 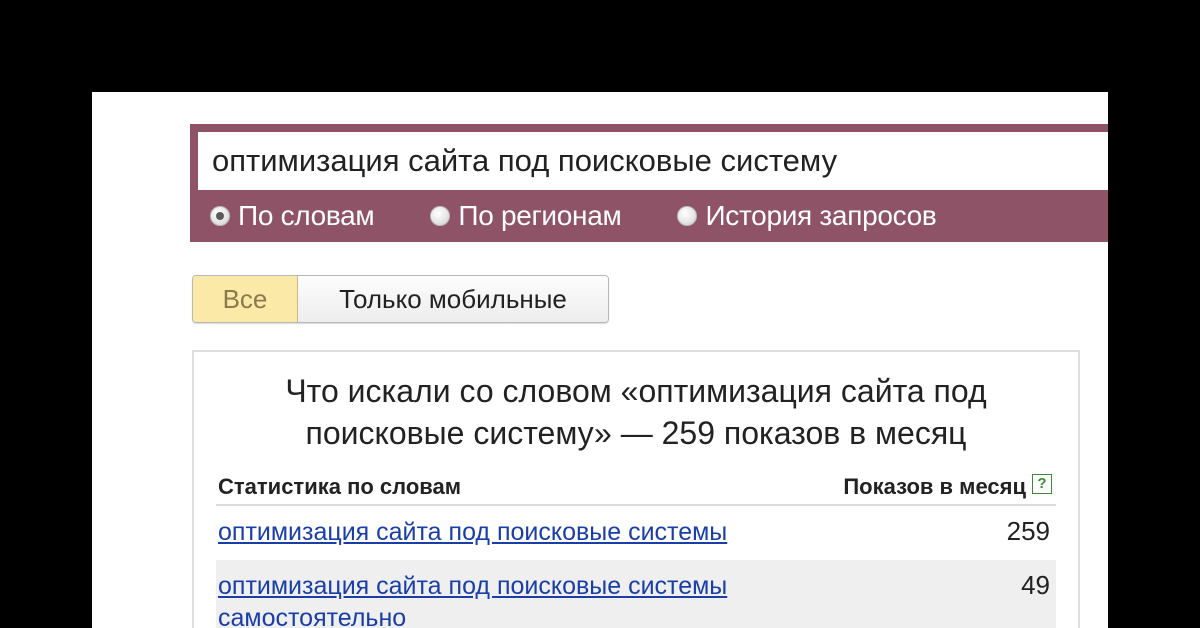 I want to click on radio-by-words-label: По словам, so click(x=306, y=215).